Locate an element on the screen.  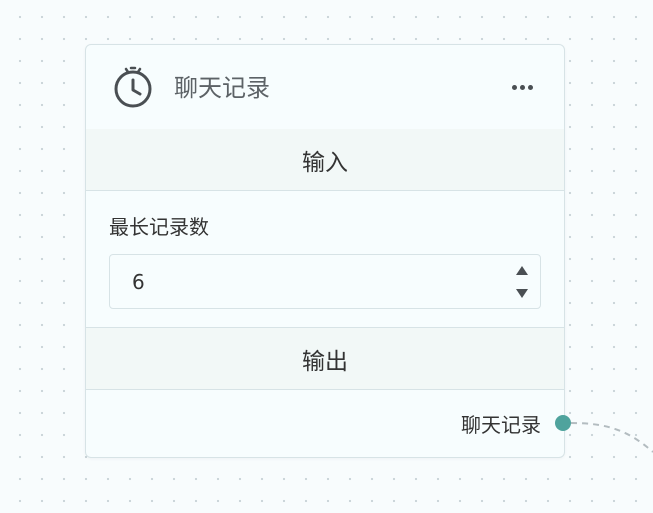
max-records-value: 6 is located at coordinates (138, 282).